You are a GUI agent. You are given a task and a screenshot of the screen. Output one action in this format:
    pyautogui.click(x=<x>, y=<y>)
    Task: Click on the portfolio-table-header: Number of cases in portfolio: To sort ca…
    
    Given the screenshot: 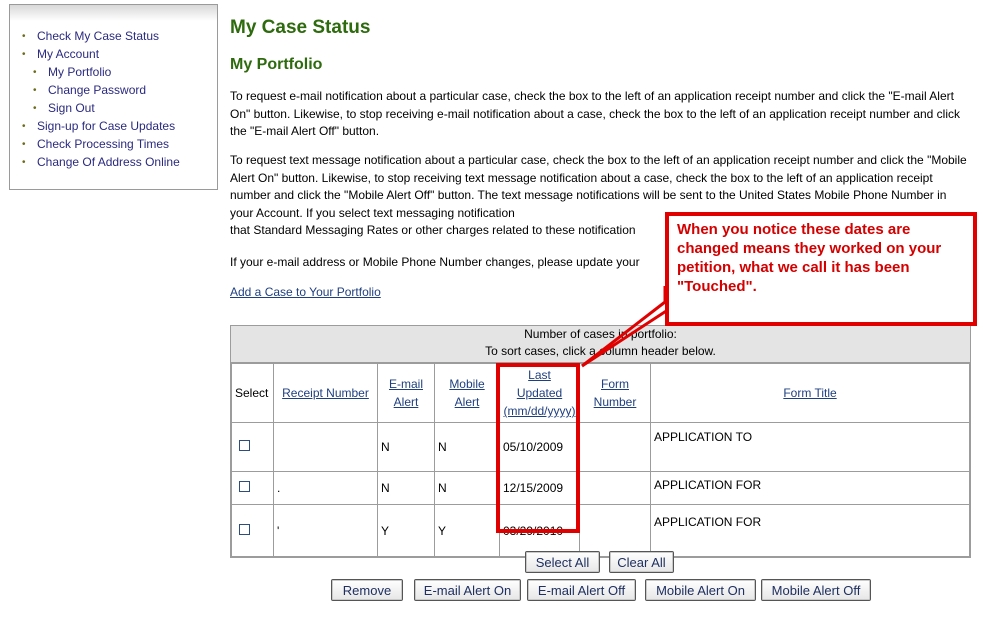 What is the action you would take?
    pyautogui.click(x=600, y=344)
    